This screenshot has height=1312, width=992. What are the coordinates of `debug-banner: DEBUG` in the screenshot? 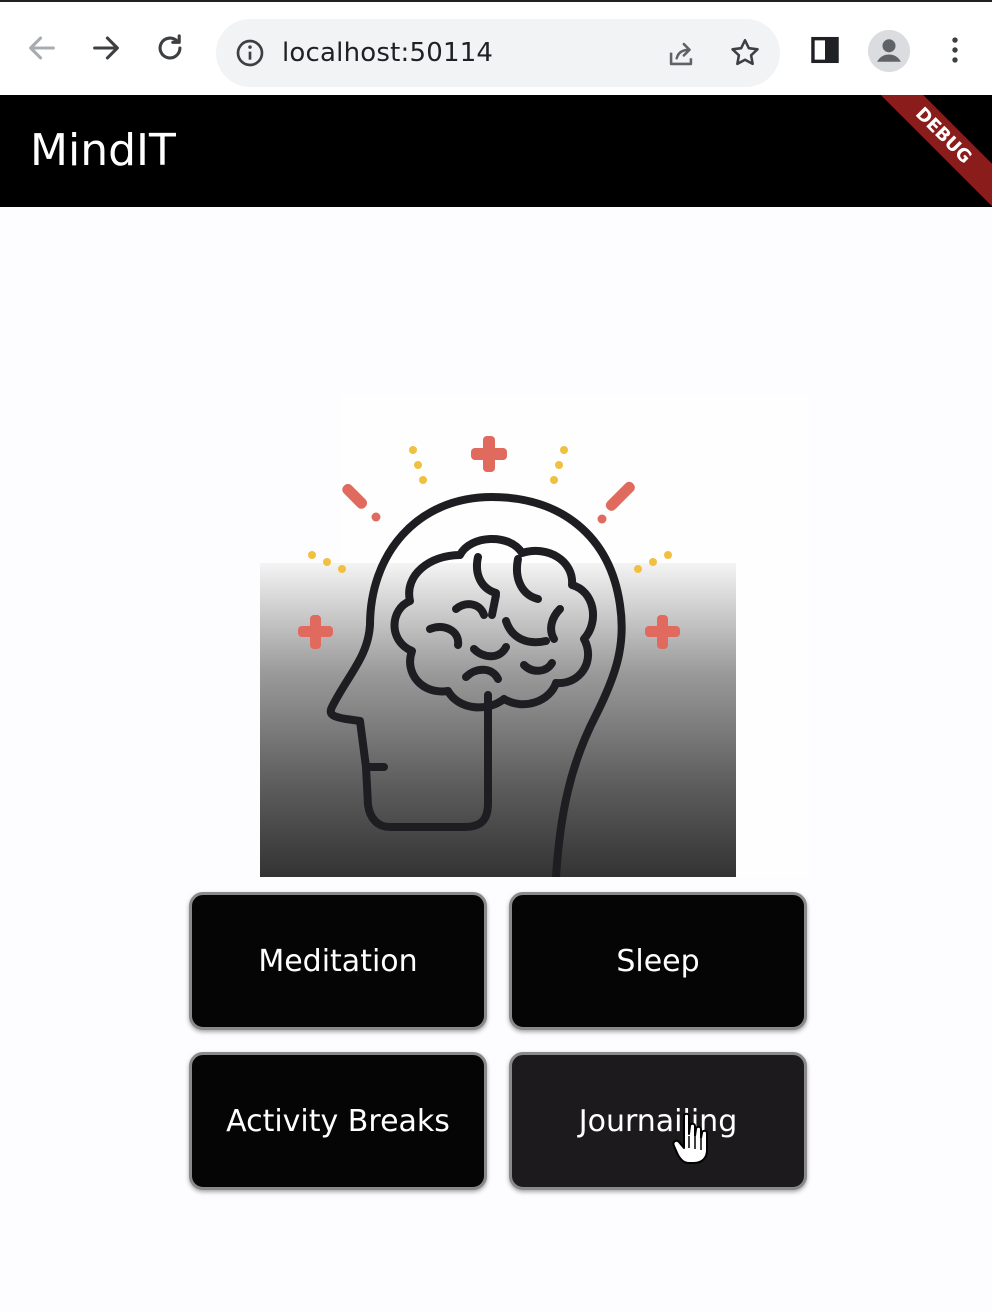 It's located at (925, 151).